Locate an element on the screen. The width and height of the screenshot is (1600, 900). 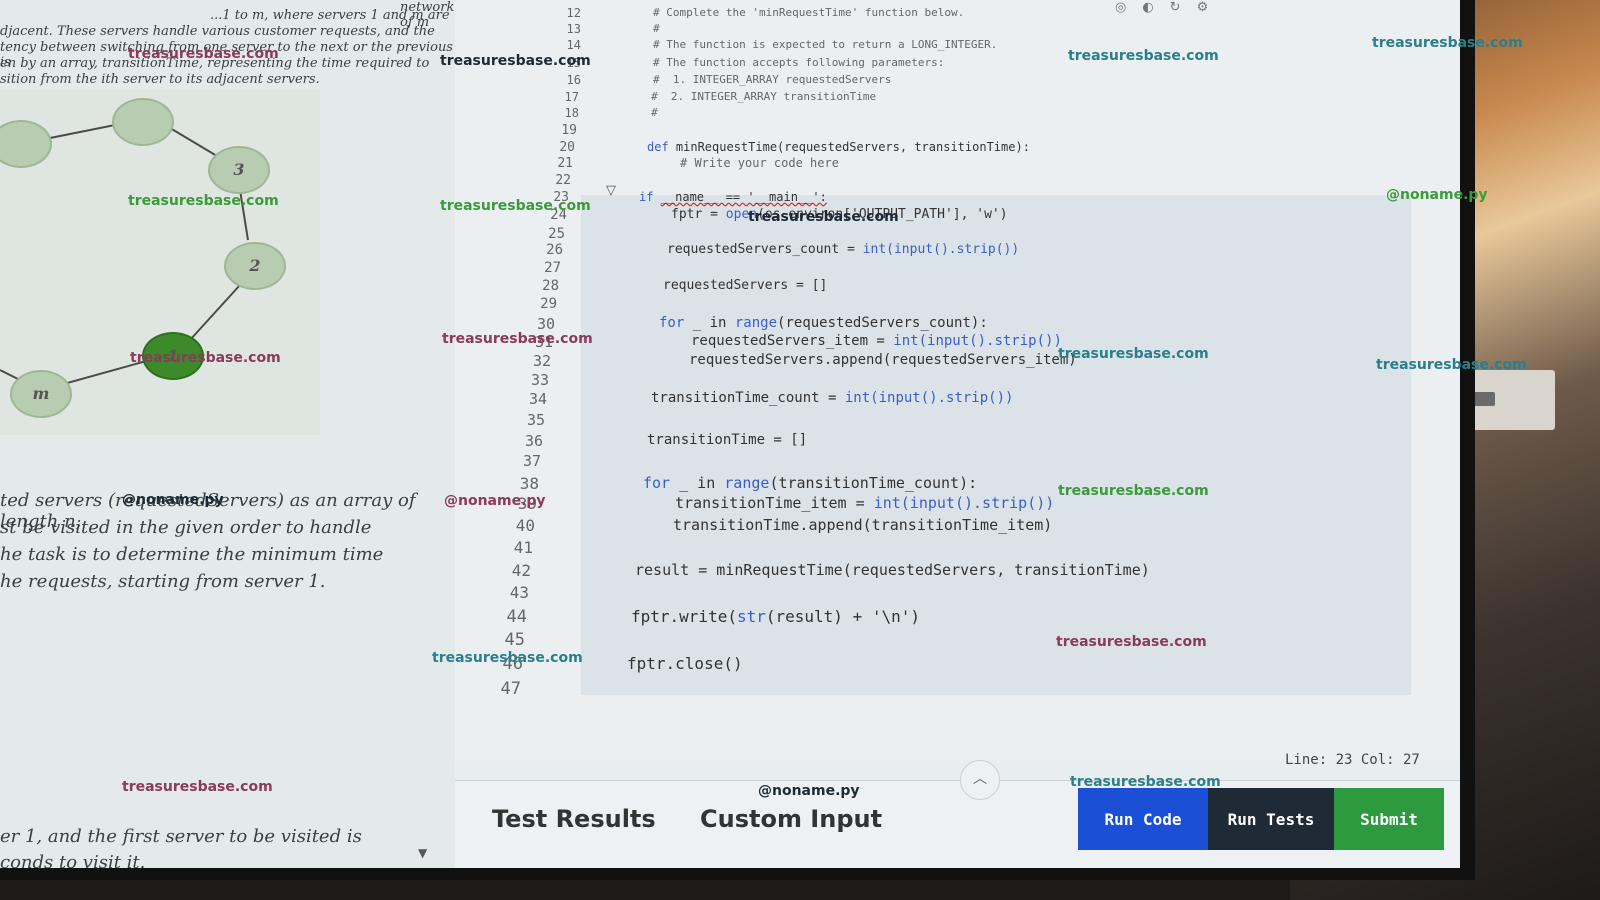
code-line: # 2. INTEGER_ARRAY transitionTime is located at coordinates (763, 96).